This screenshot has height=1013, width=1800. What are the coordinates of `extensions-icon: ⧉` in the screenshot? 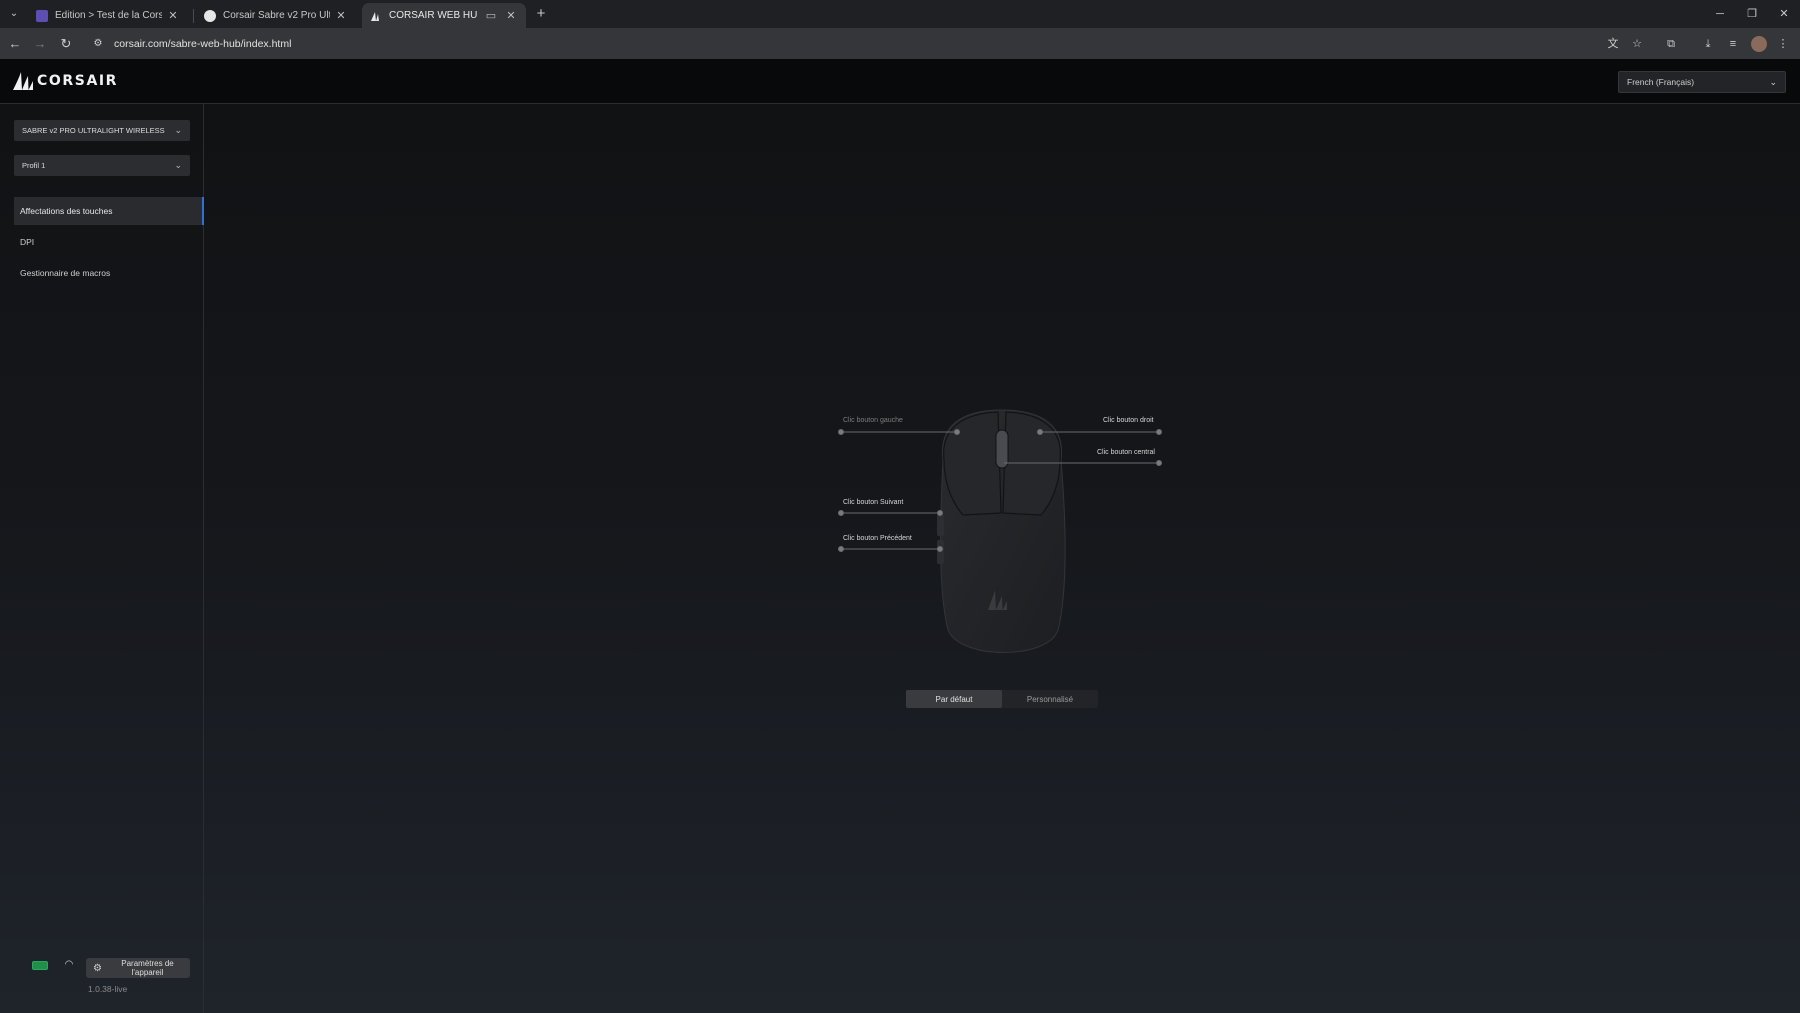 It's located at (1671, 44).